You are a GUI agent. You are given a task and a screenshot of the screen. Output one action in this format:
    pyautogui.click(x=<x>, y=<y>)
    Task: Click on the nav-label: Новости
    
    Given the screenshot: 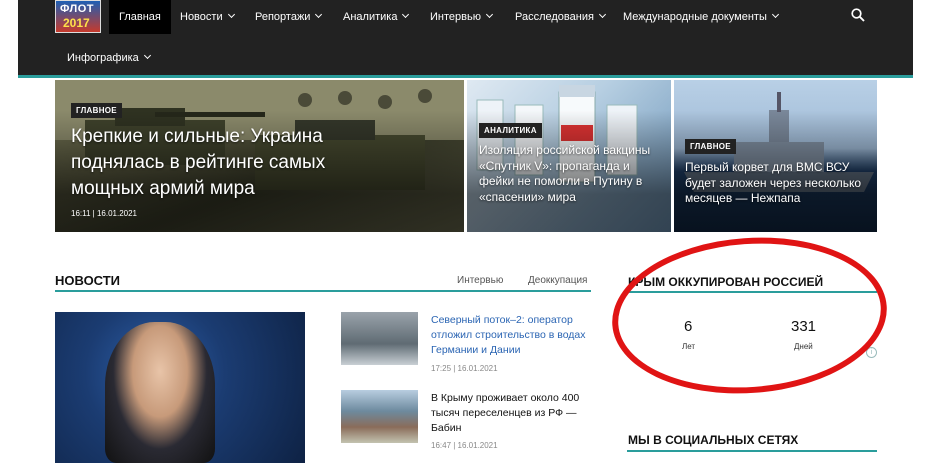 What is the action you would take?
    pyautogui.click(x=201, y=17)
    